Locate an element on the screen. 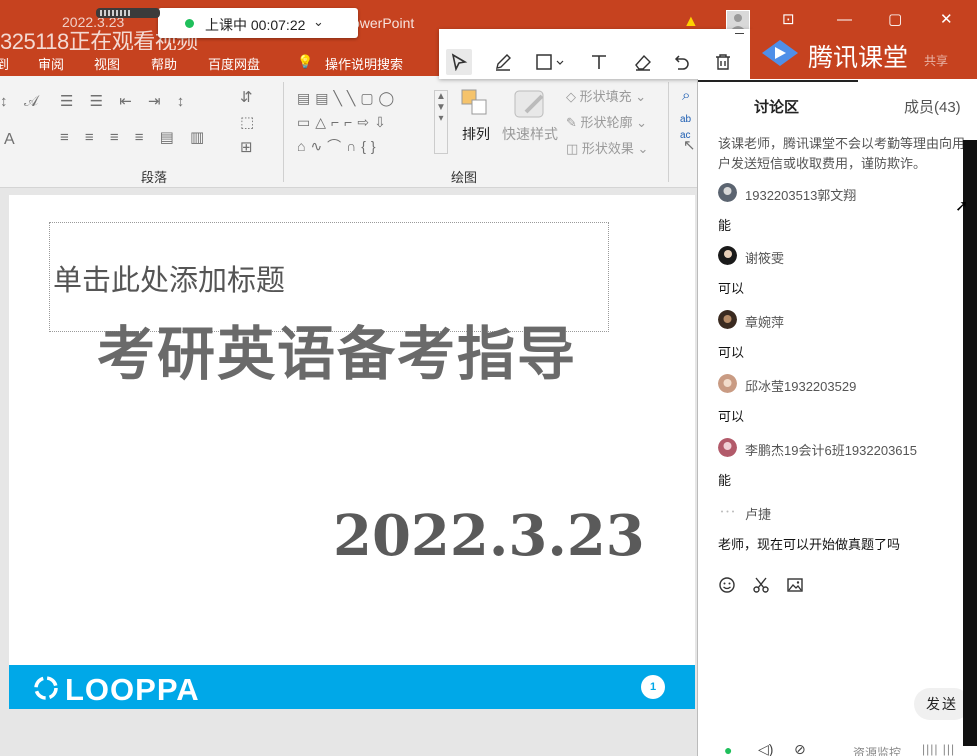 The height and width of the screenshot is (756, 977). text-direction-icon: ⇵ is located at coordinates (246, 98).